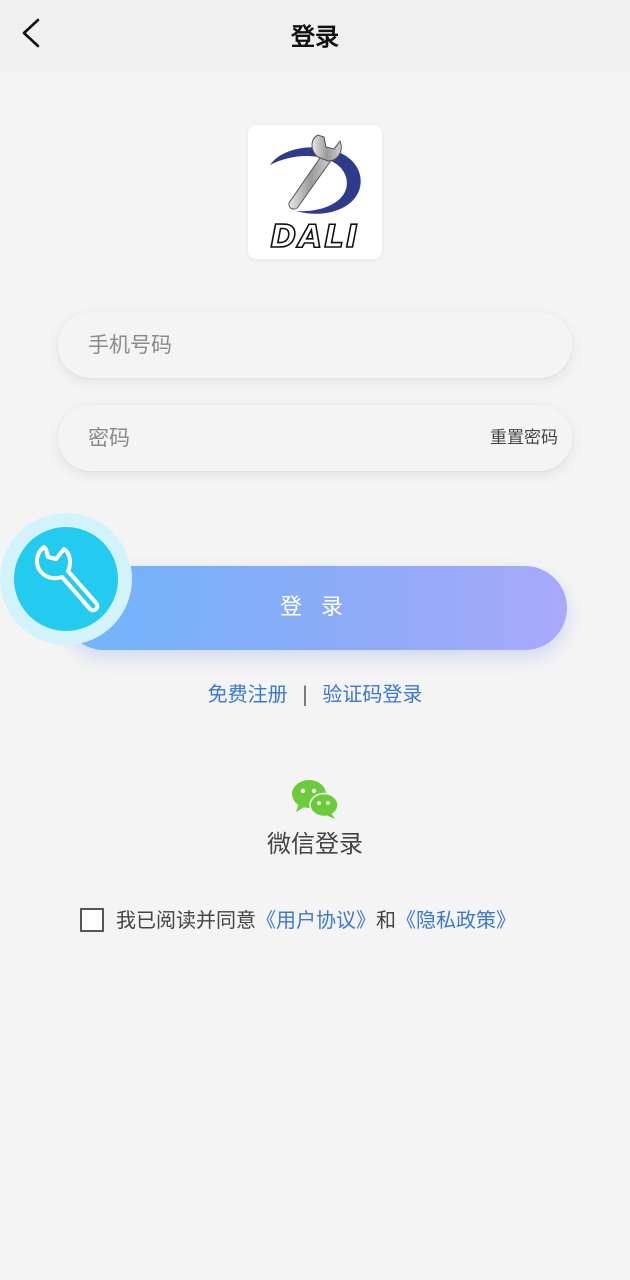 This screenshot has height=1280, width=630. I want to click on password-field: 重置密码, so click(315, 438).